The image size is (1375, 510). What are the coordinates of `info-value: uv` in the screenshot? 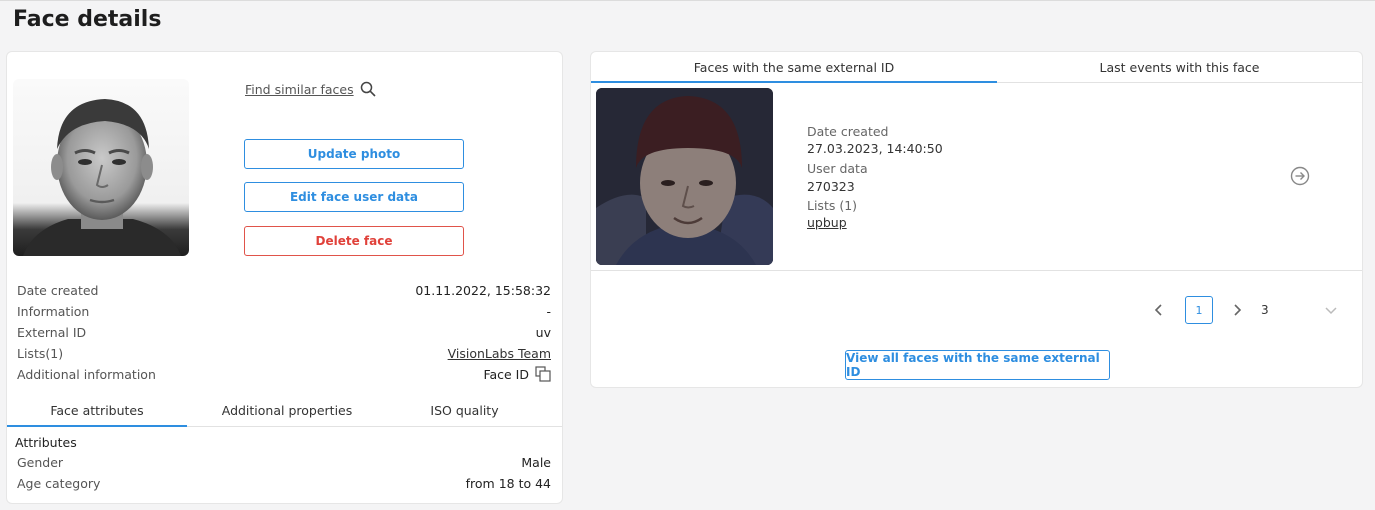 It's located at (543, 332).